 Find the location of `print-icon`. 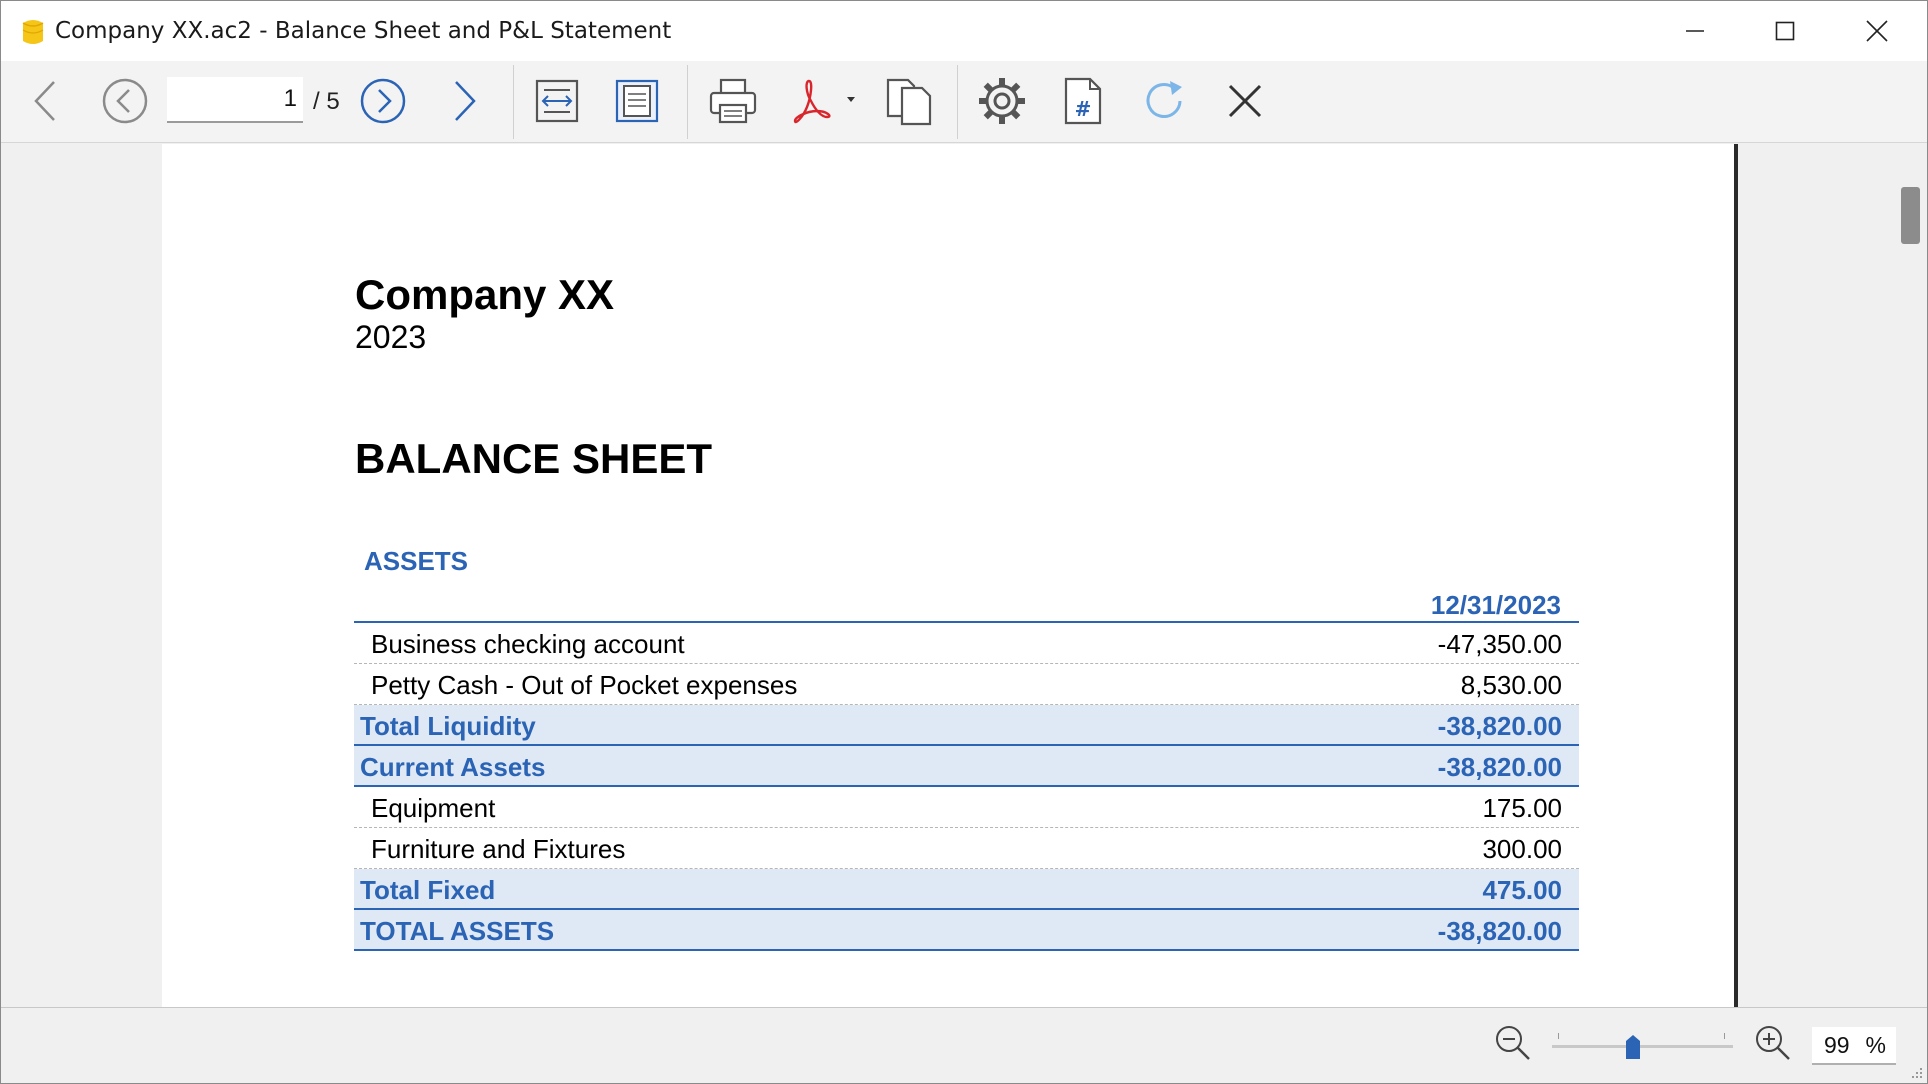

print-icon is located at coordinates (733, 101).